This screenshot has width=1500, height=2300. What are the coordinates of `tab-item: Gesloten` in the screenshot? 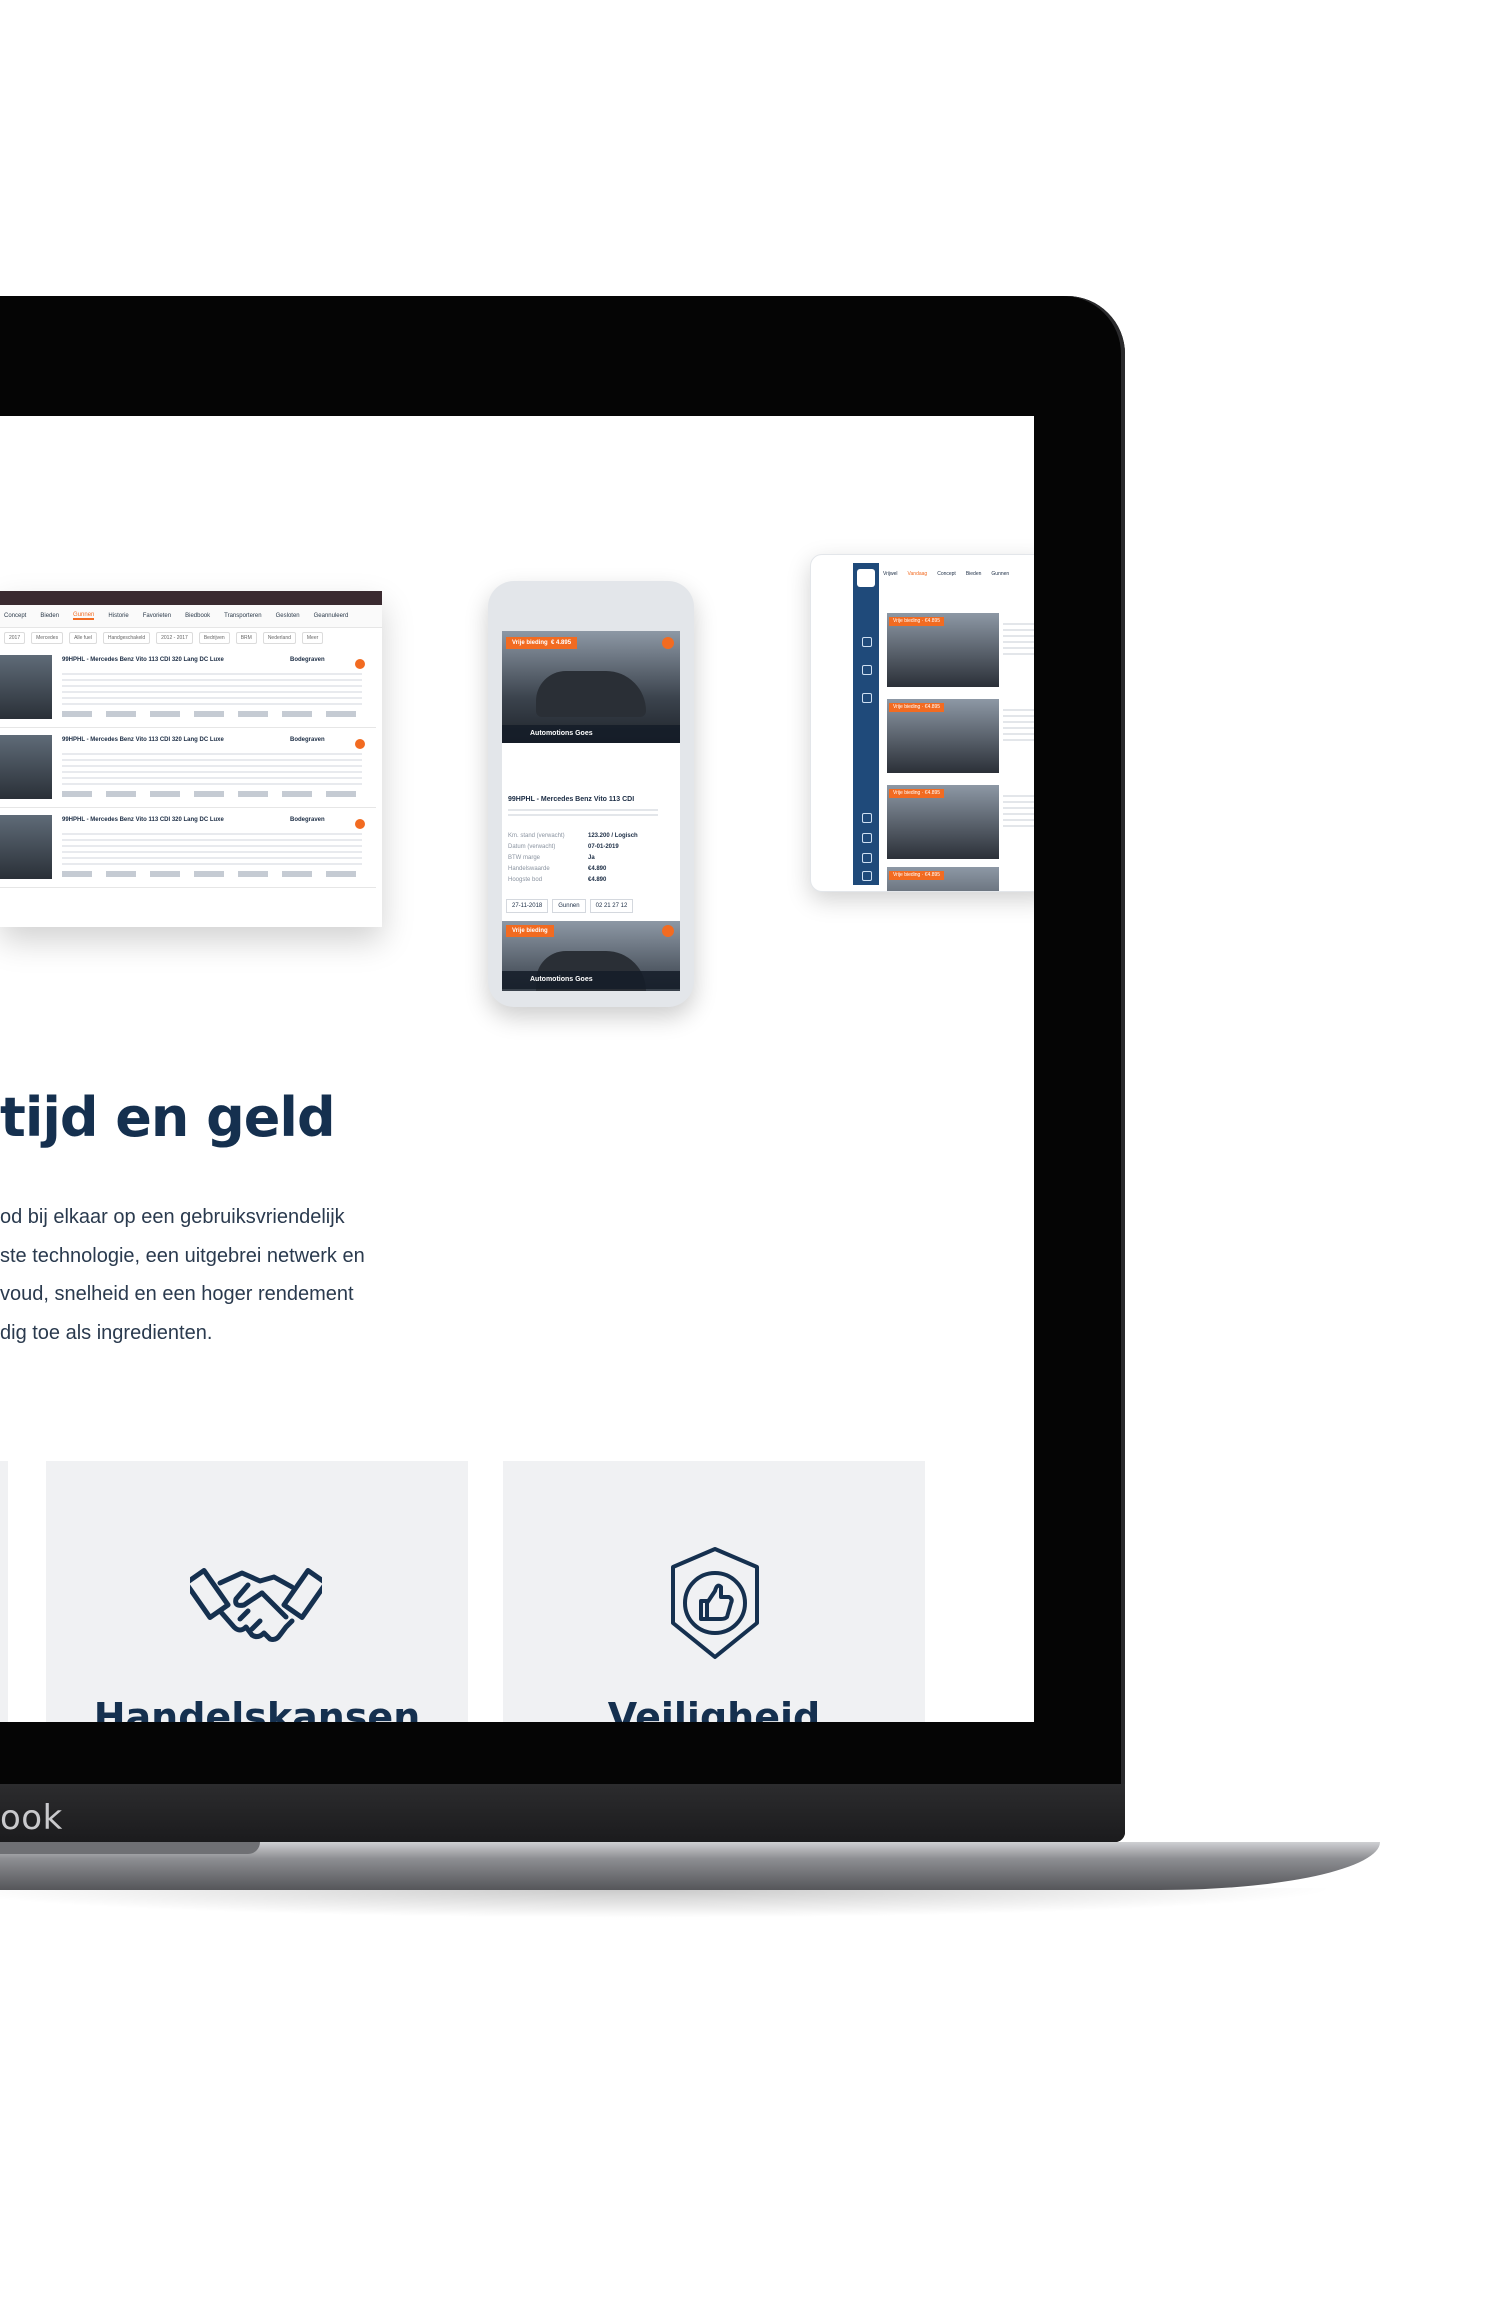 It's located at (288, 616).